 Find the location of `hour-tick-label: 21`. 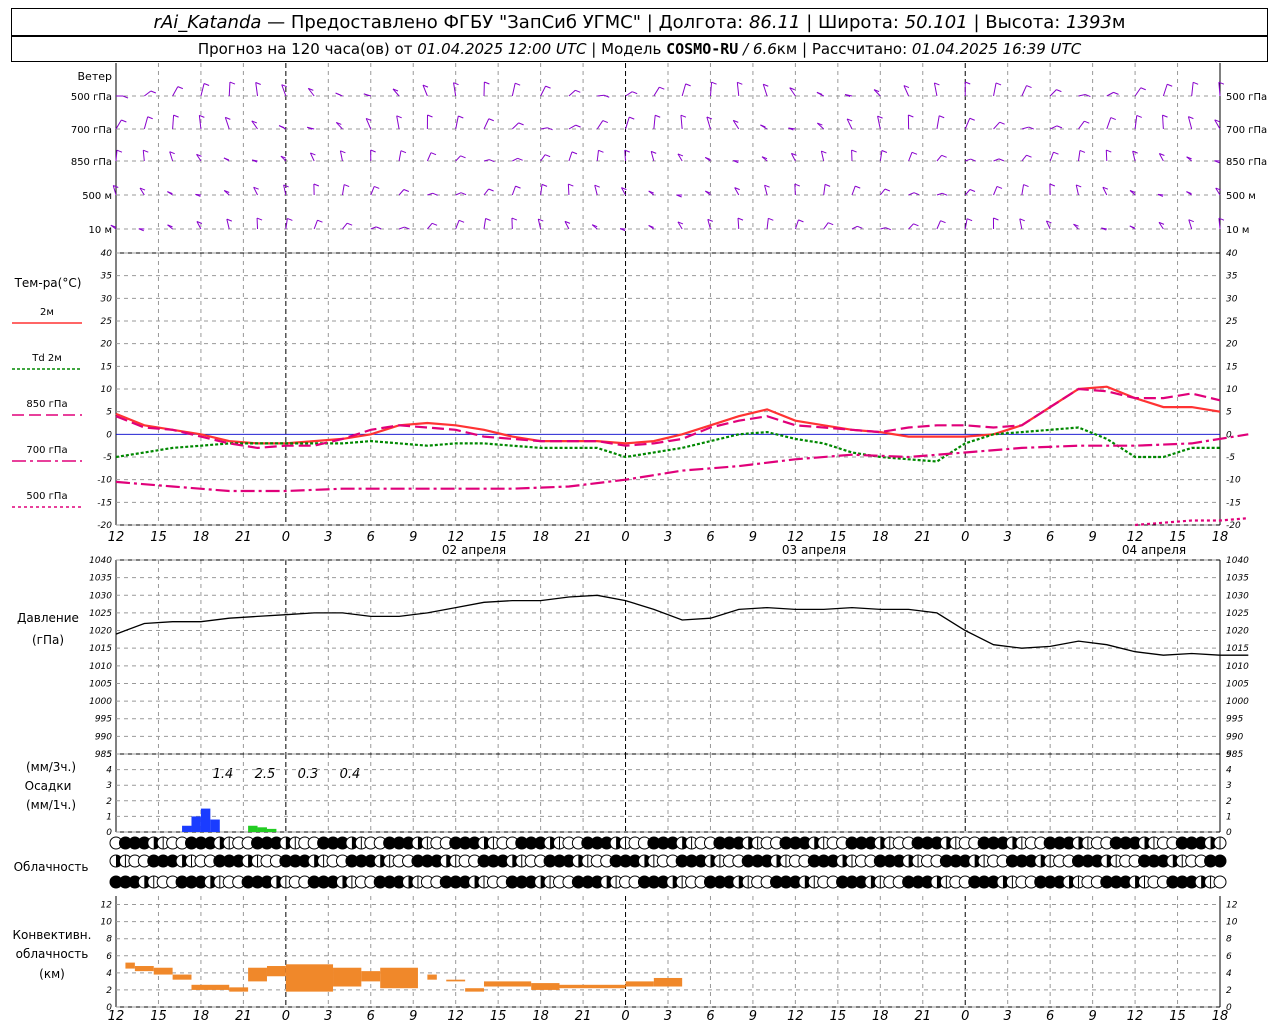

hour-tick-label: 21 is located at coordinates (922, 1016).